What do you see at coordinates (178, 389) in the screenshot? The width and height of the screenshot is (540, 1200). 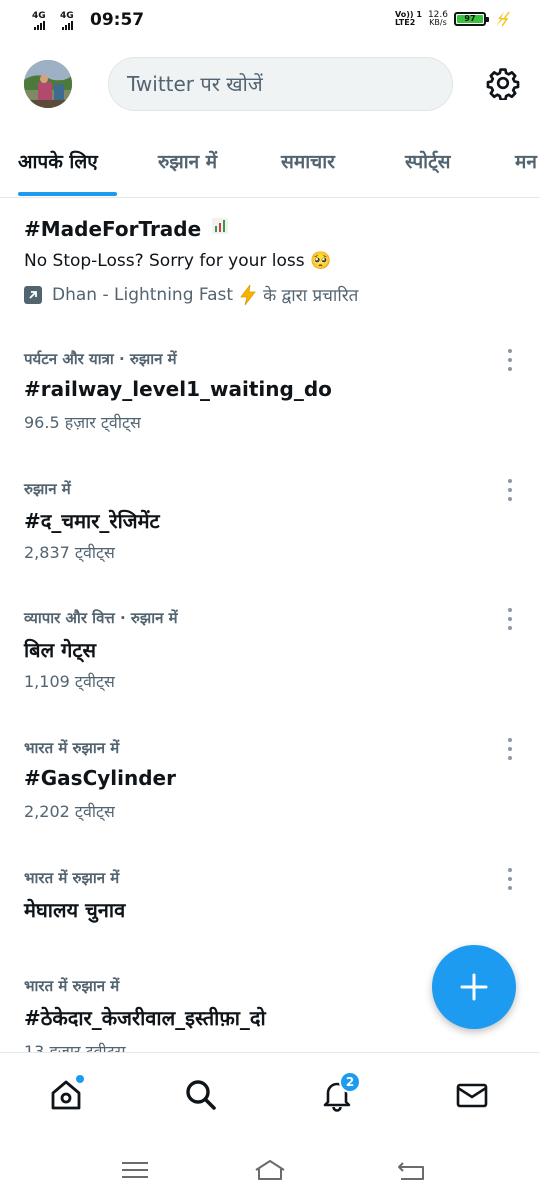 I see `trend-name: #railway_level1_waiting_do` at bounding box center [178, 389].